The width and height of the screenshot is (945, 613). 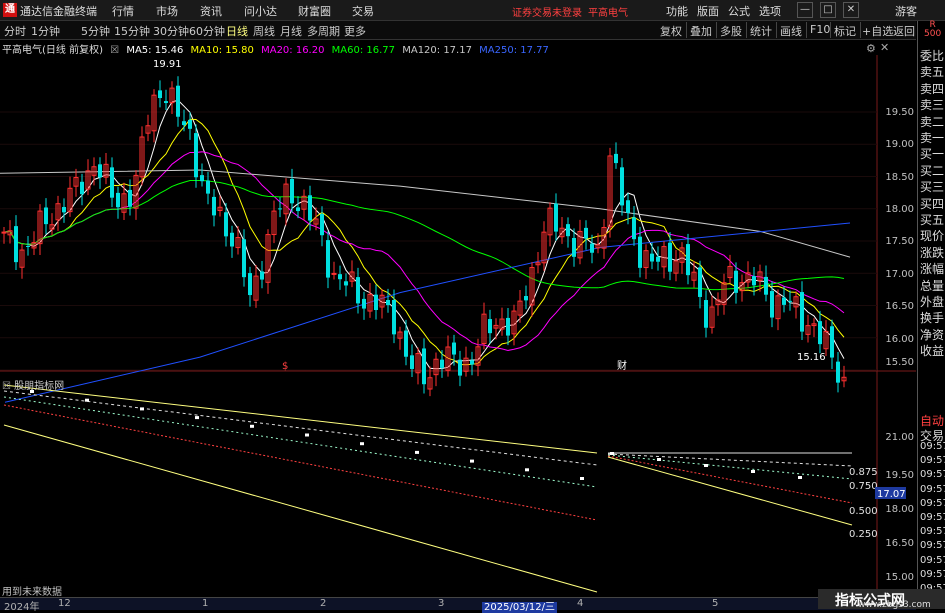 I want to click on broker-login-status: 证券交易未登录, so click(x=547, y=11).